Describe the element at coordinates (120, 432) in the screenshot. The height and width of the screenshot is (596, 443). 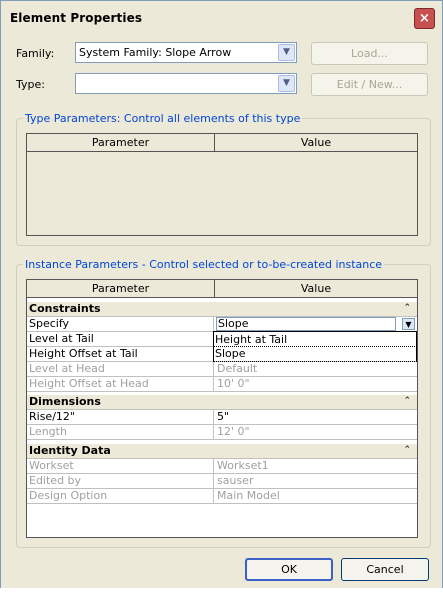
I see `param-name: Length` at that location.